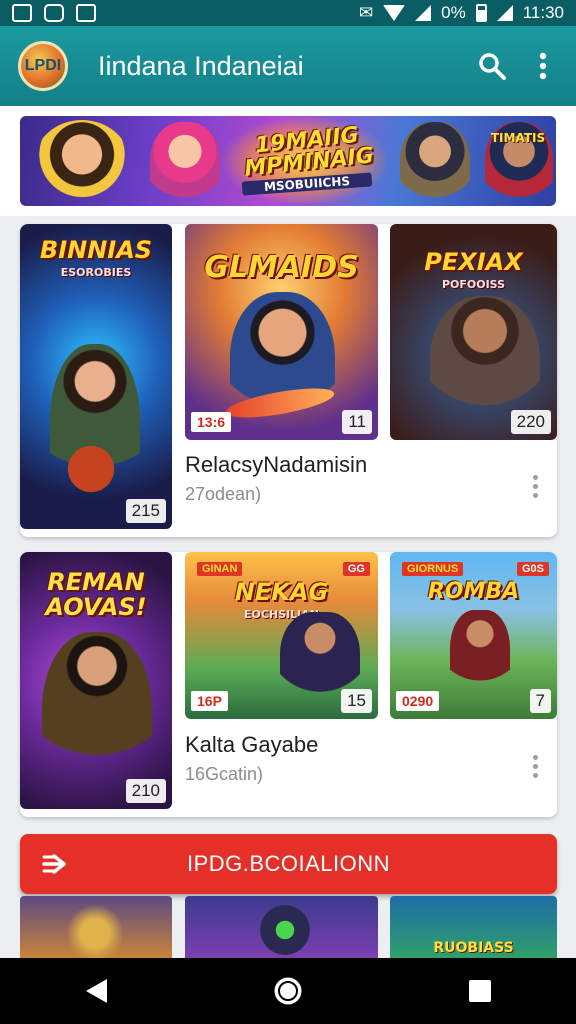 The width and height of the screenshot is (576, 1024). Describe the element at coordinates (394, 13) in the screenshot. I see `wifi-icon` at that location.